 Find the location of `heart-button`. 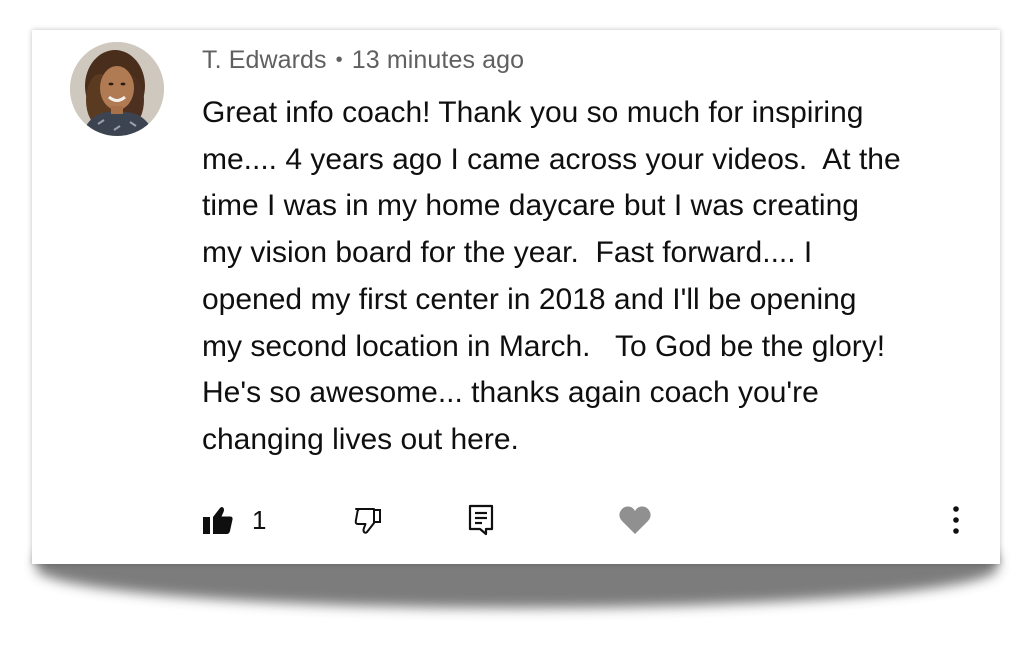

heart-button is located at coordinates (635, 520).